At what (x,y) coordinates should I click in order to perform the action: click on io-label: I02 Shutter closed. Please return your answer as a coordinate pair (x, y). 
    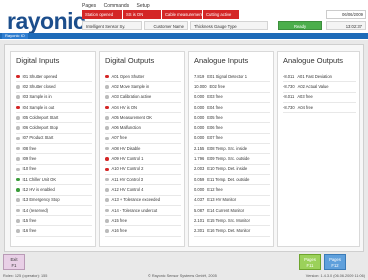
    Looking at the image, I should click on (39, 86).